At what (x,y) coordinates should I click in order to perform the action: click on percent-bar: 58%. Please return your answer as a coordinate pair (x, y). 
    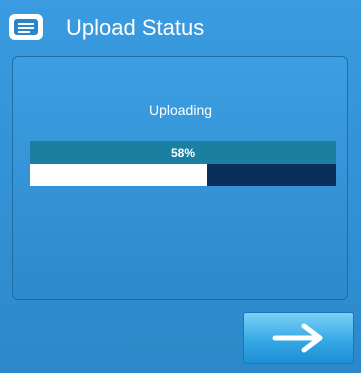
    Looking at the image, I should click on (183, 152).